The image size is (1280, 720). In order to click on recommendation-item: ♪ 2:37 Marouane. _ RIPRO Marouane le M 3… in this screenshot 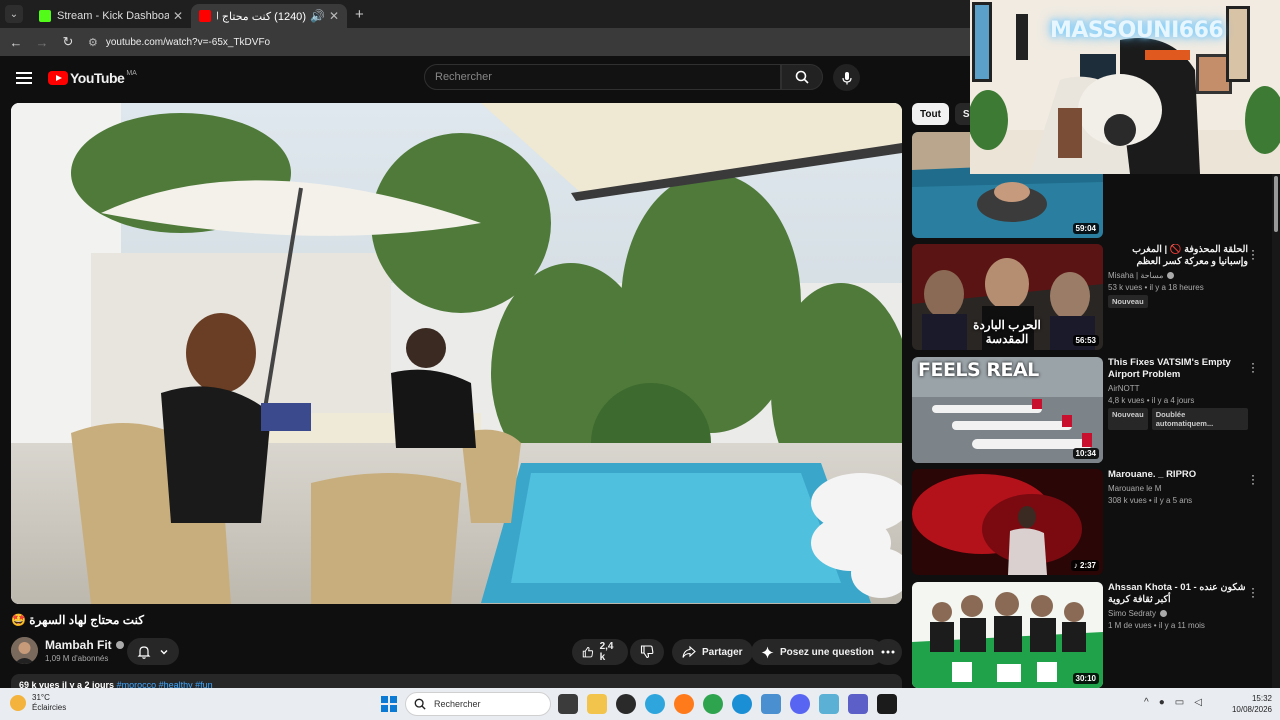, I will do `click(1092, 523)`.